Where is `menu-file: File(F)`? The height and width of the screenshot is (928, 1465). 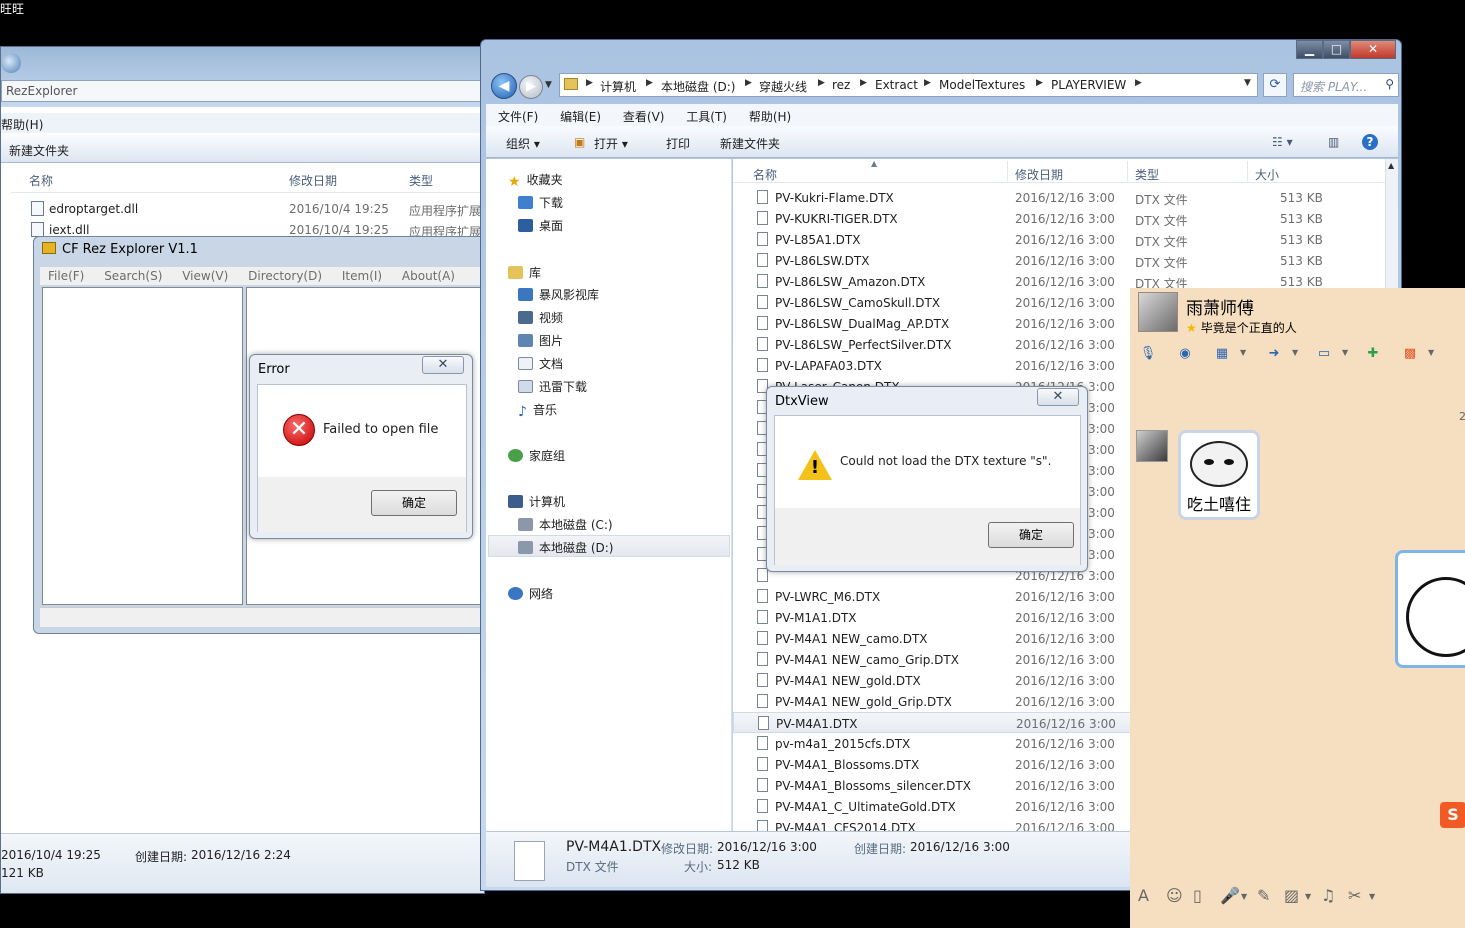
menu-file: File(F) is located at coordinates (66, 276).